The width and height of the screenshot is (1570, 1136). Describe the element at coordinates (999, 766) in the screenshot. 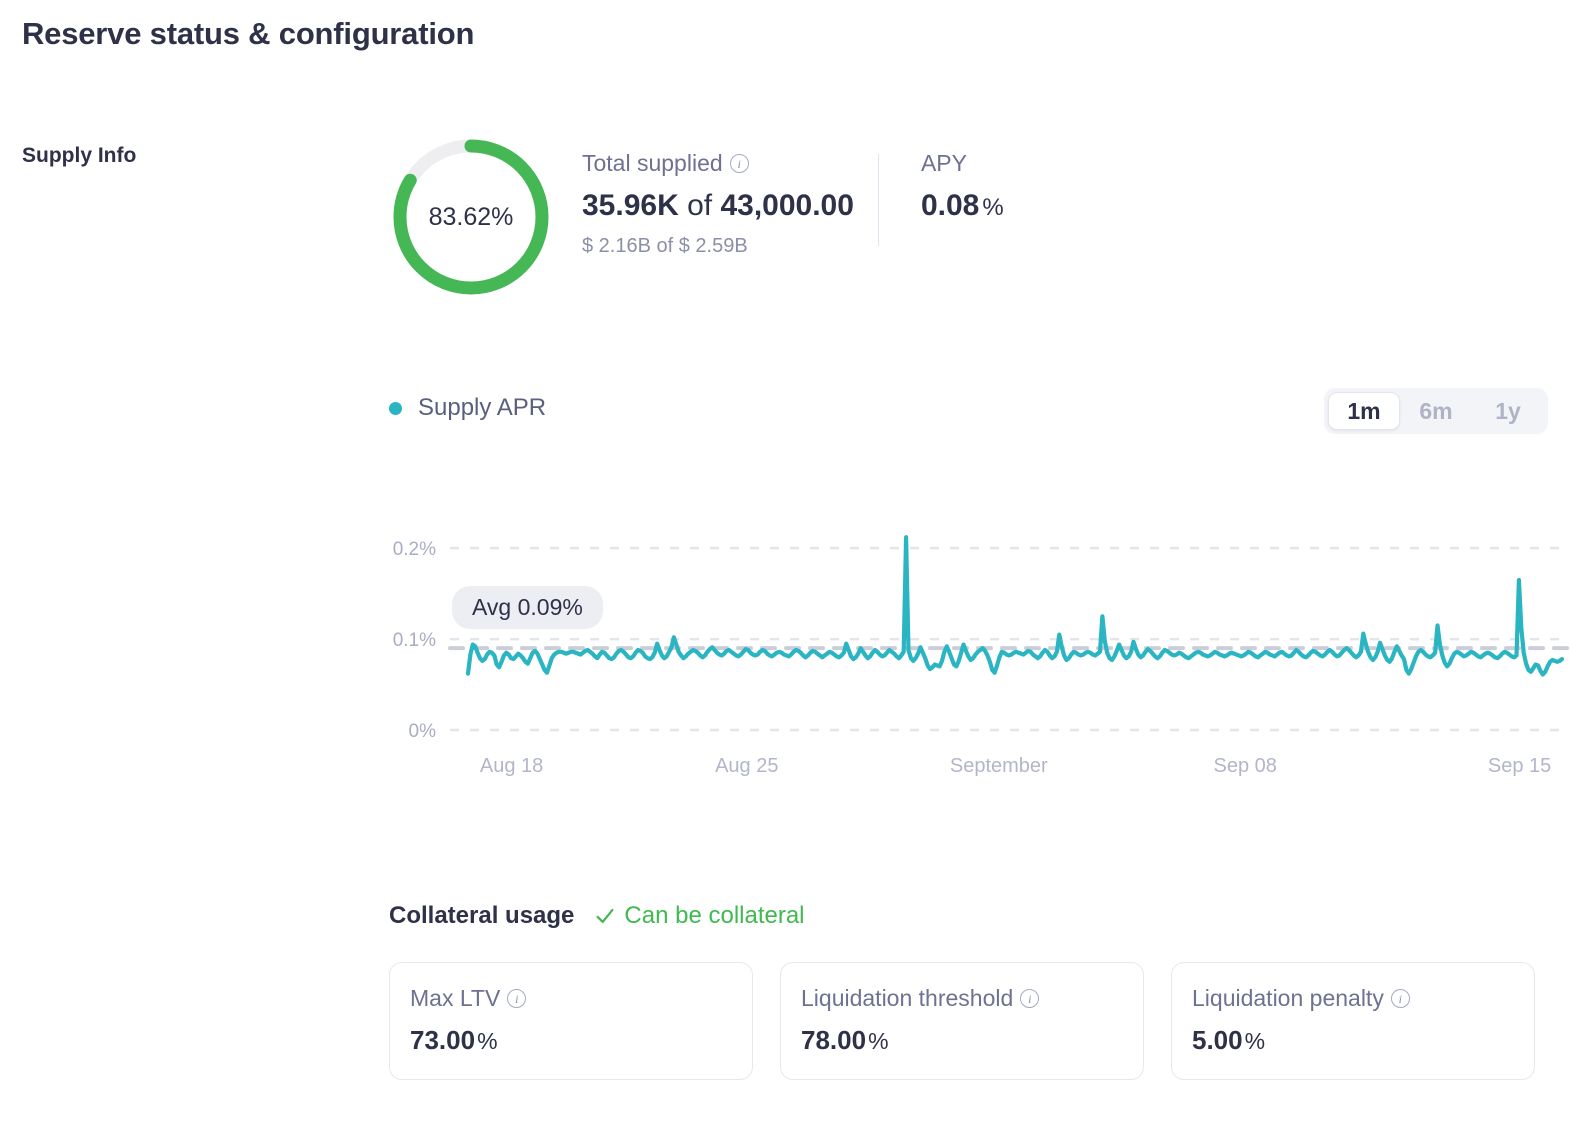

I see `x-axis-tick-label: September` at that location.